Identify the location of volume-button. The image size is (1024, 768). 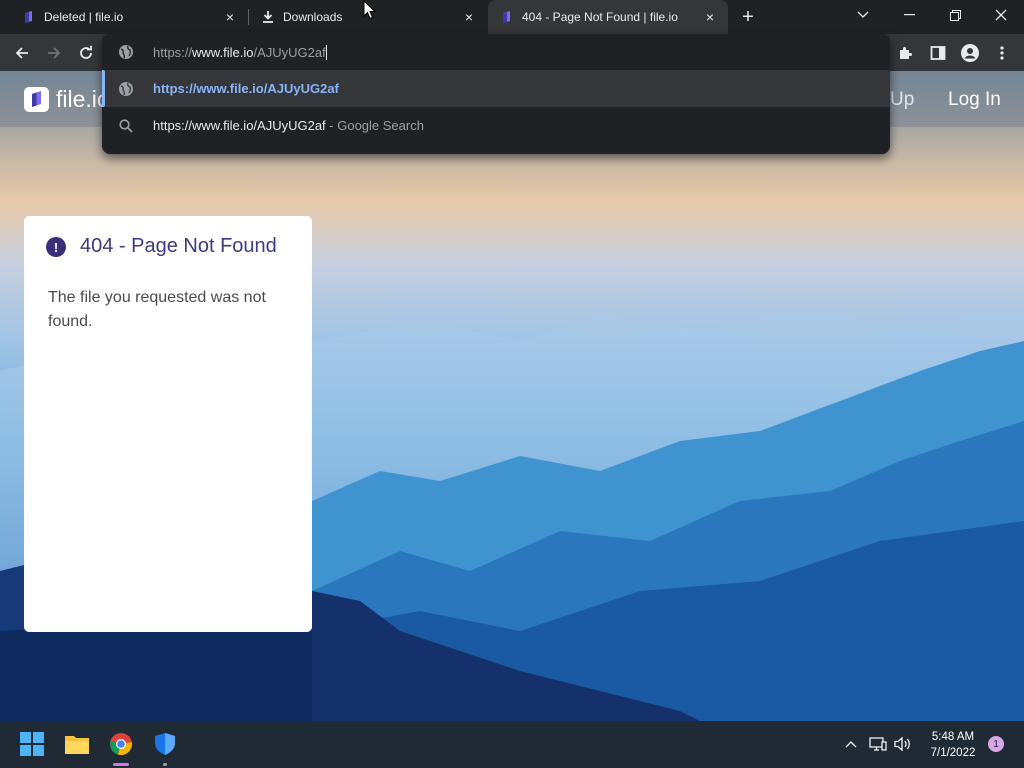
(903, 744).